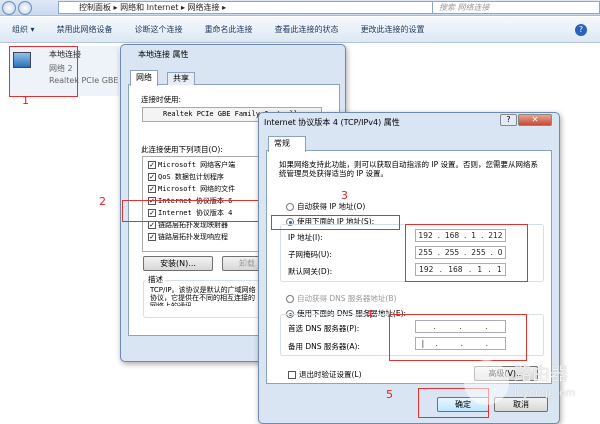  I want to click on forward-button, so click(25, 8).